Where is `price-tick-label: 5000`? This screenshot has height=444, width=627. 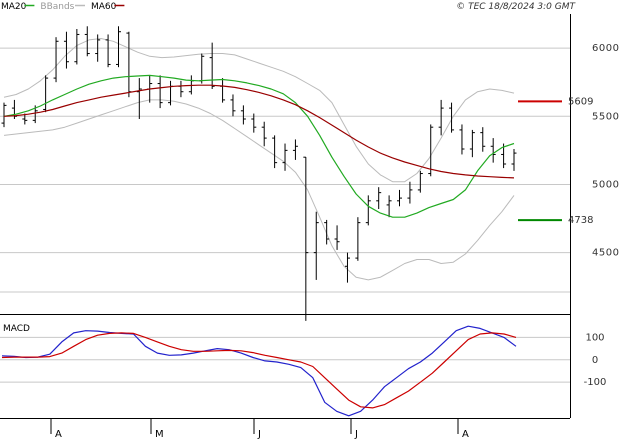 price-tick-label: 5000 is located at coordinates (605, 184).